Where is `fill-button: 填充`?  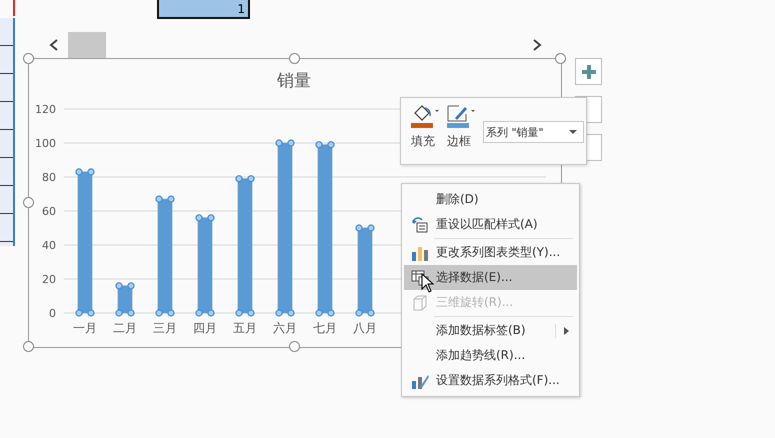 fill-button: 填充 is located at coordinates (426, 127).